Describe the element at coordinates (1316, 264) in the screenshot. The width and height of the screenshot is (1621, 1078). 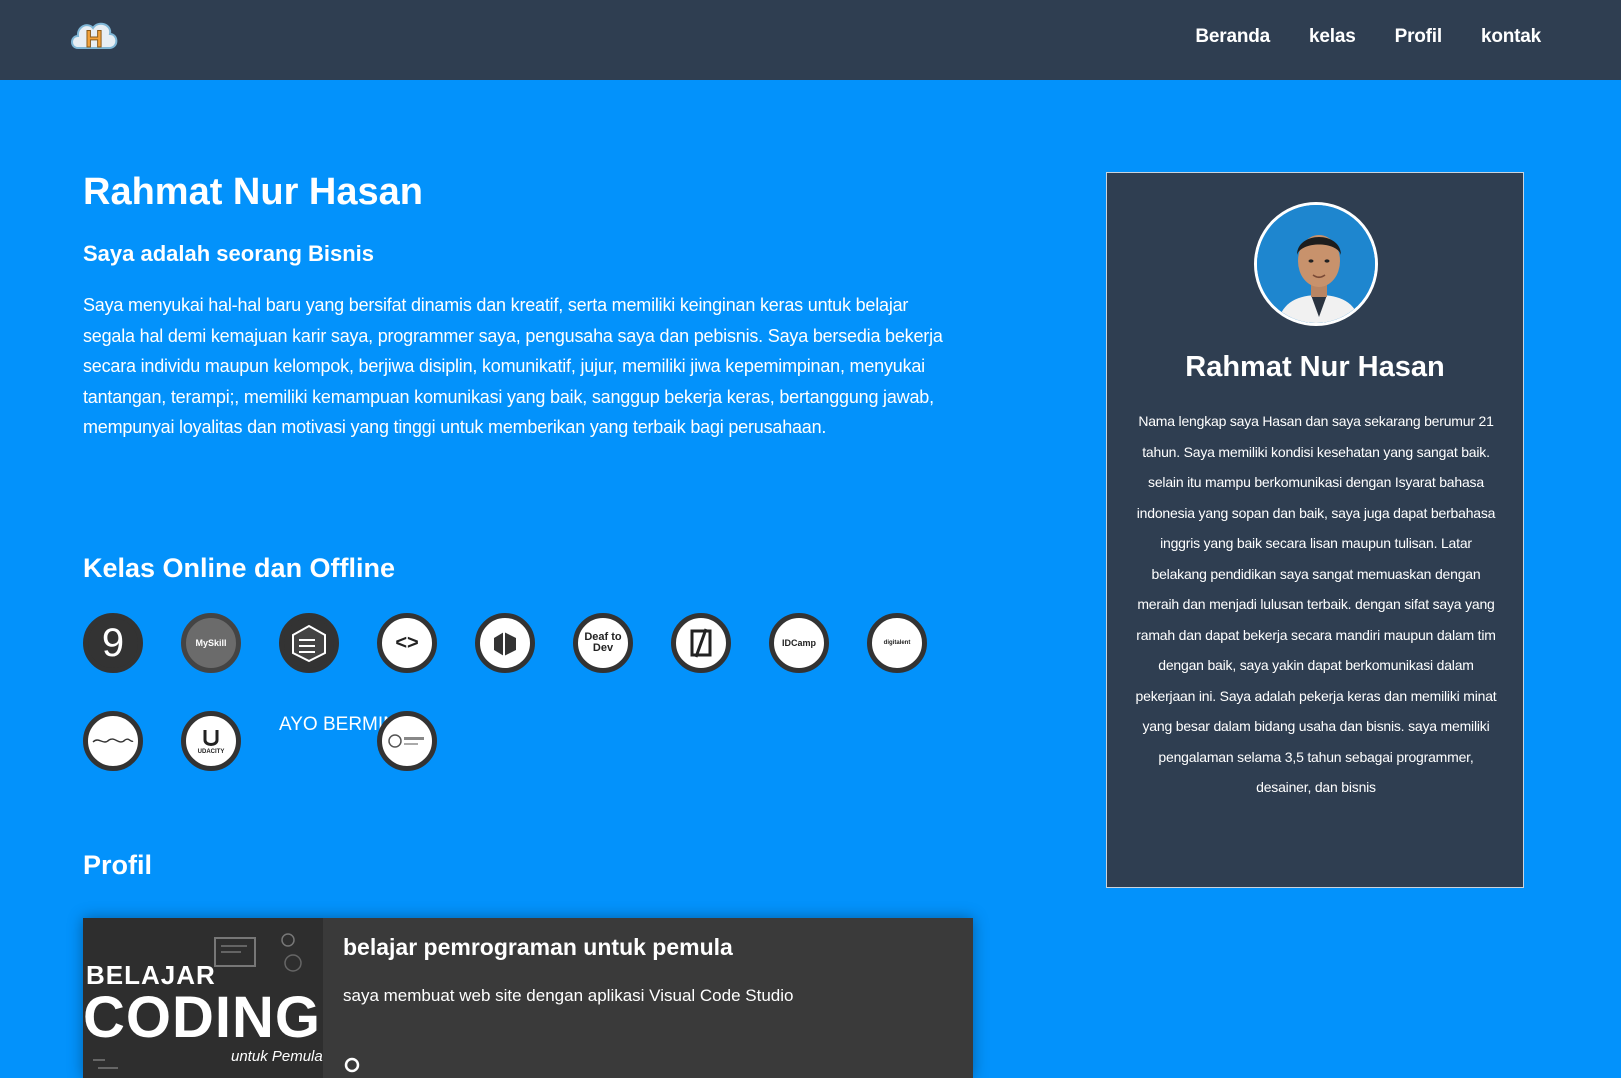
I see `profile-avatar` at that location.